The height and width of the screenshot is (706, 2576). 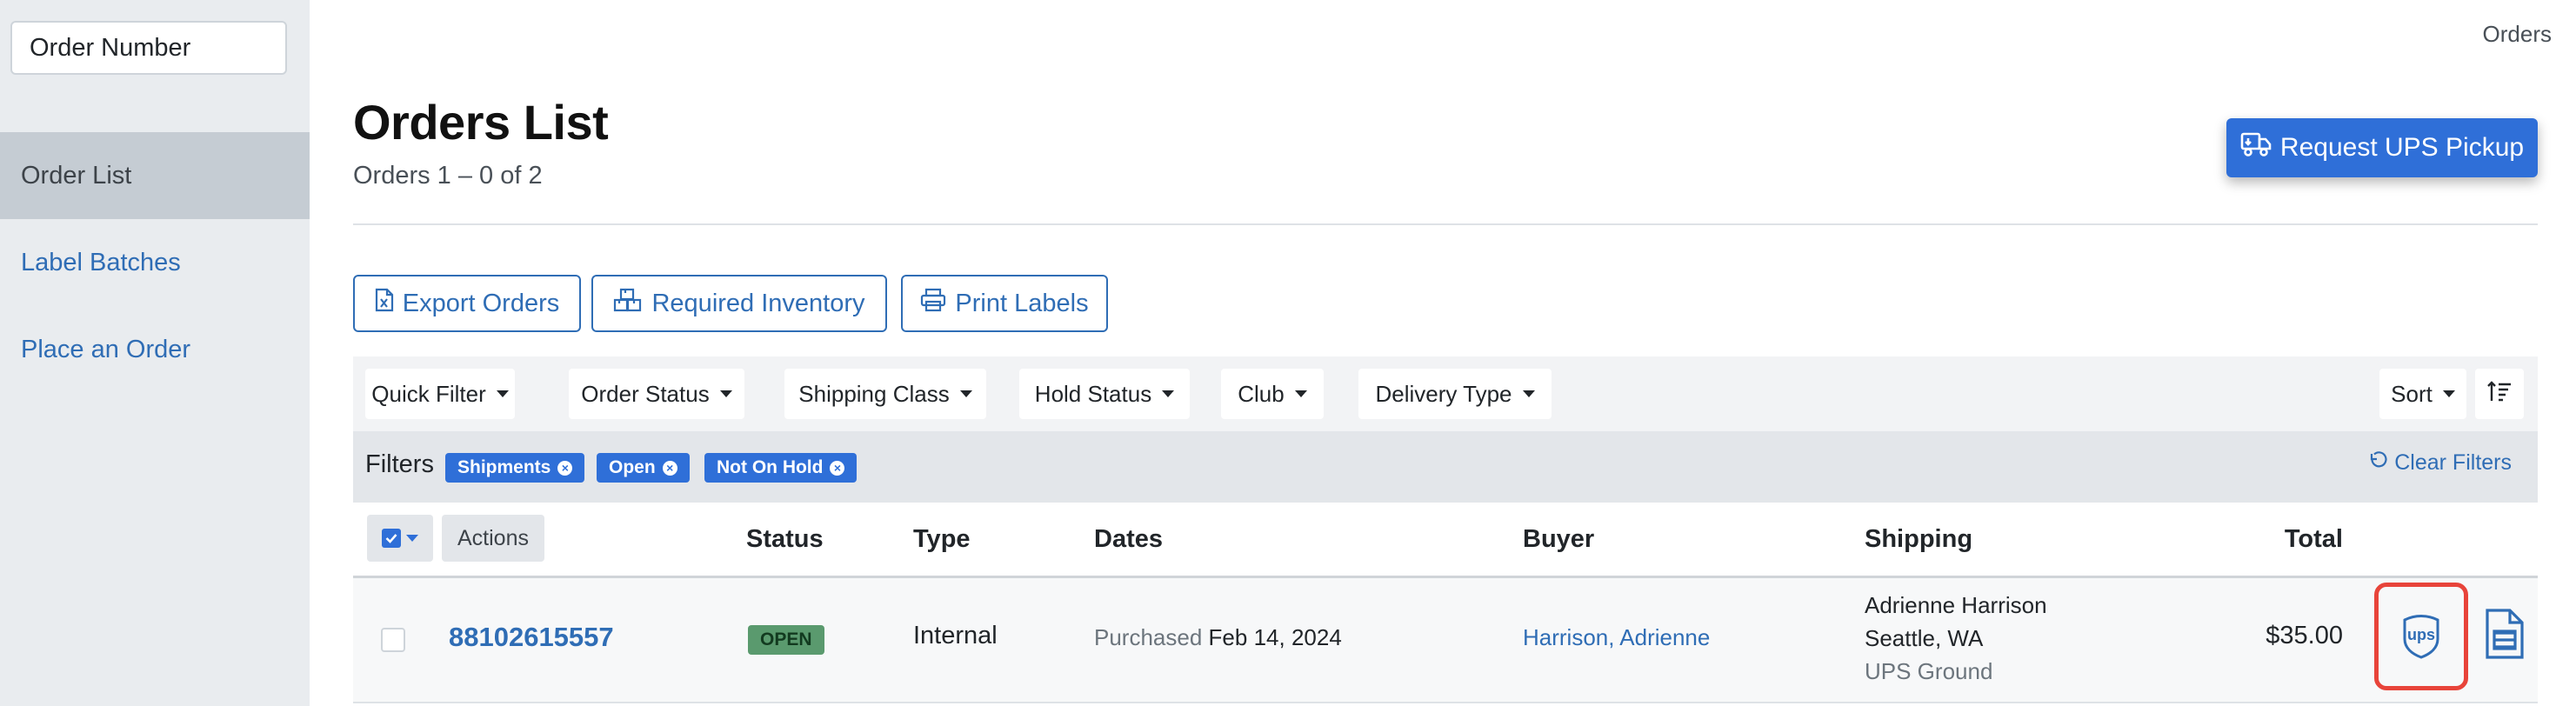 What do you see at coordinates (76, 176) in the screenshot?
I see `sidebar-item-label: Order List` at bounding box center [76, 176].